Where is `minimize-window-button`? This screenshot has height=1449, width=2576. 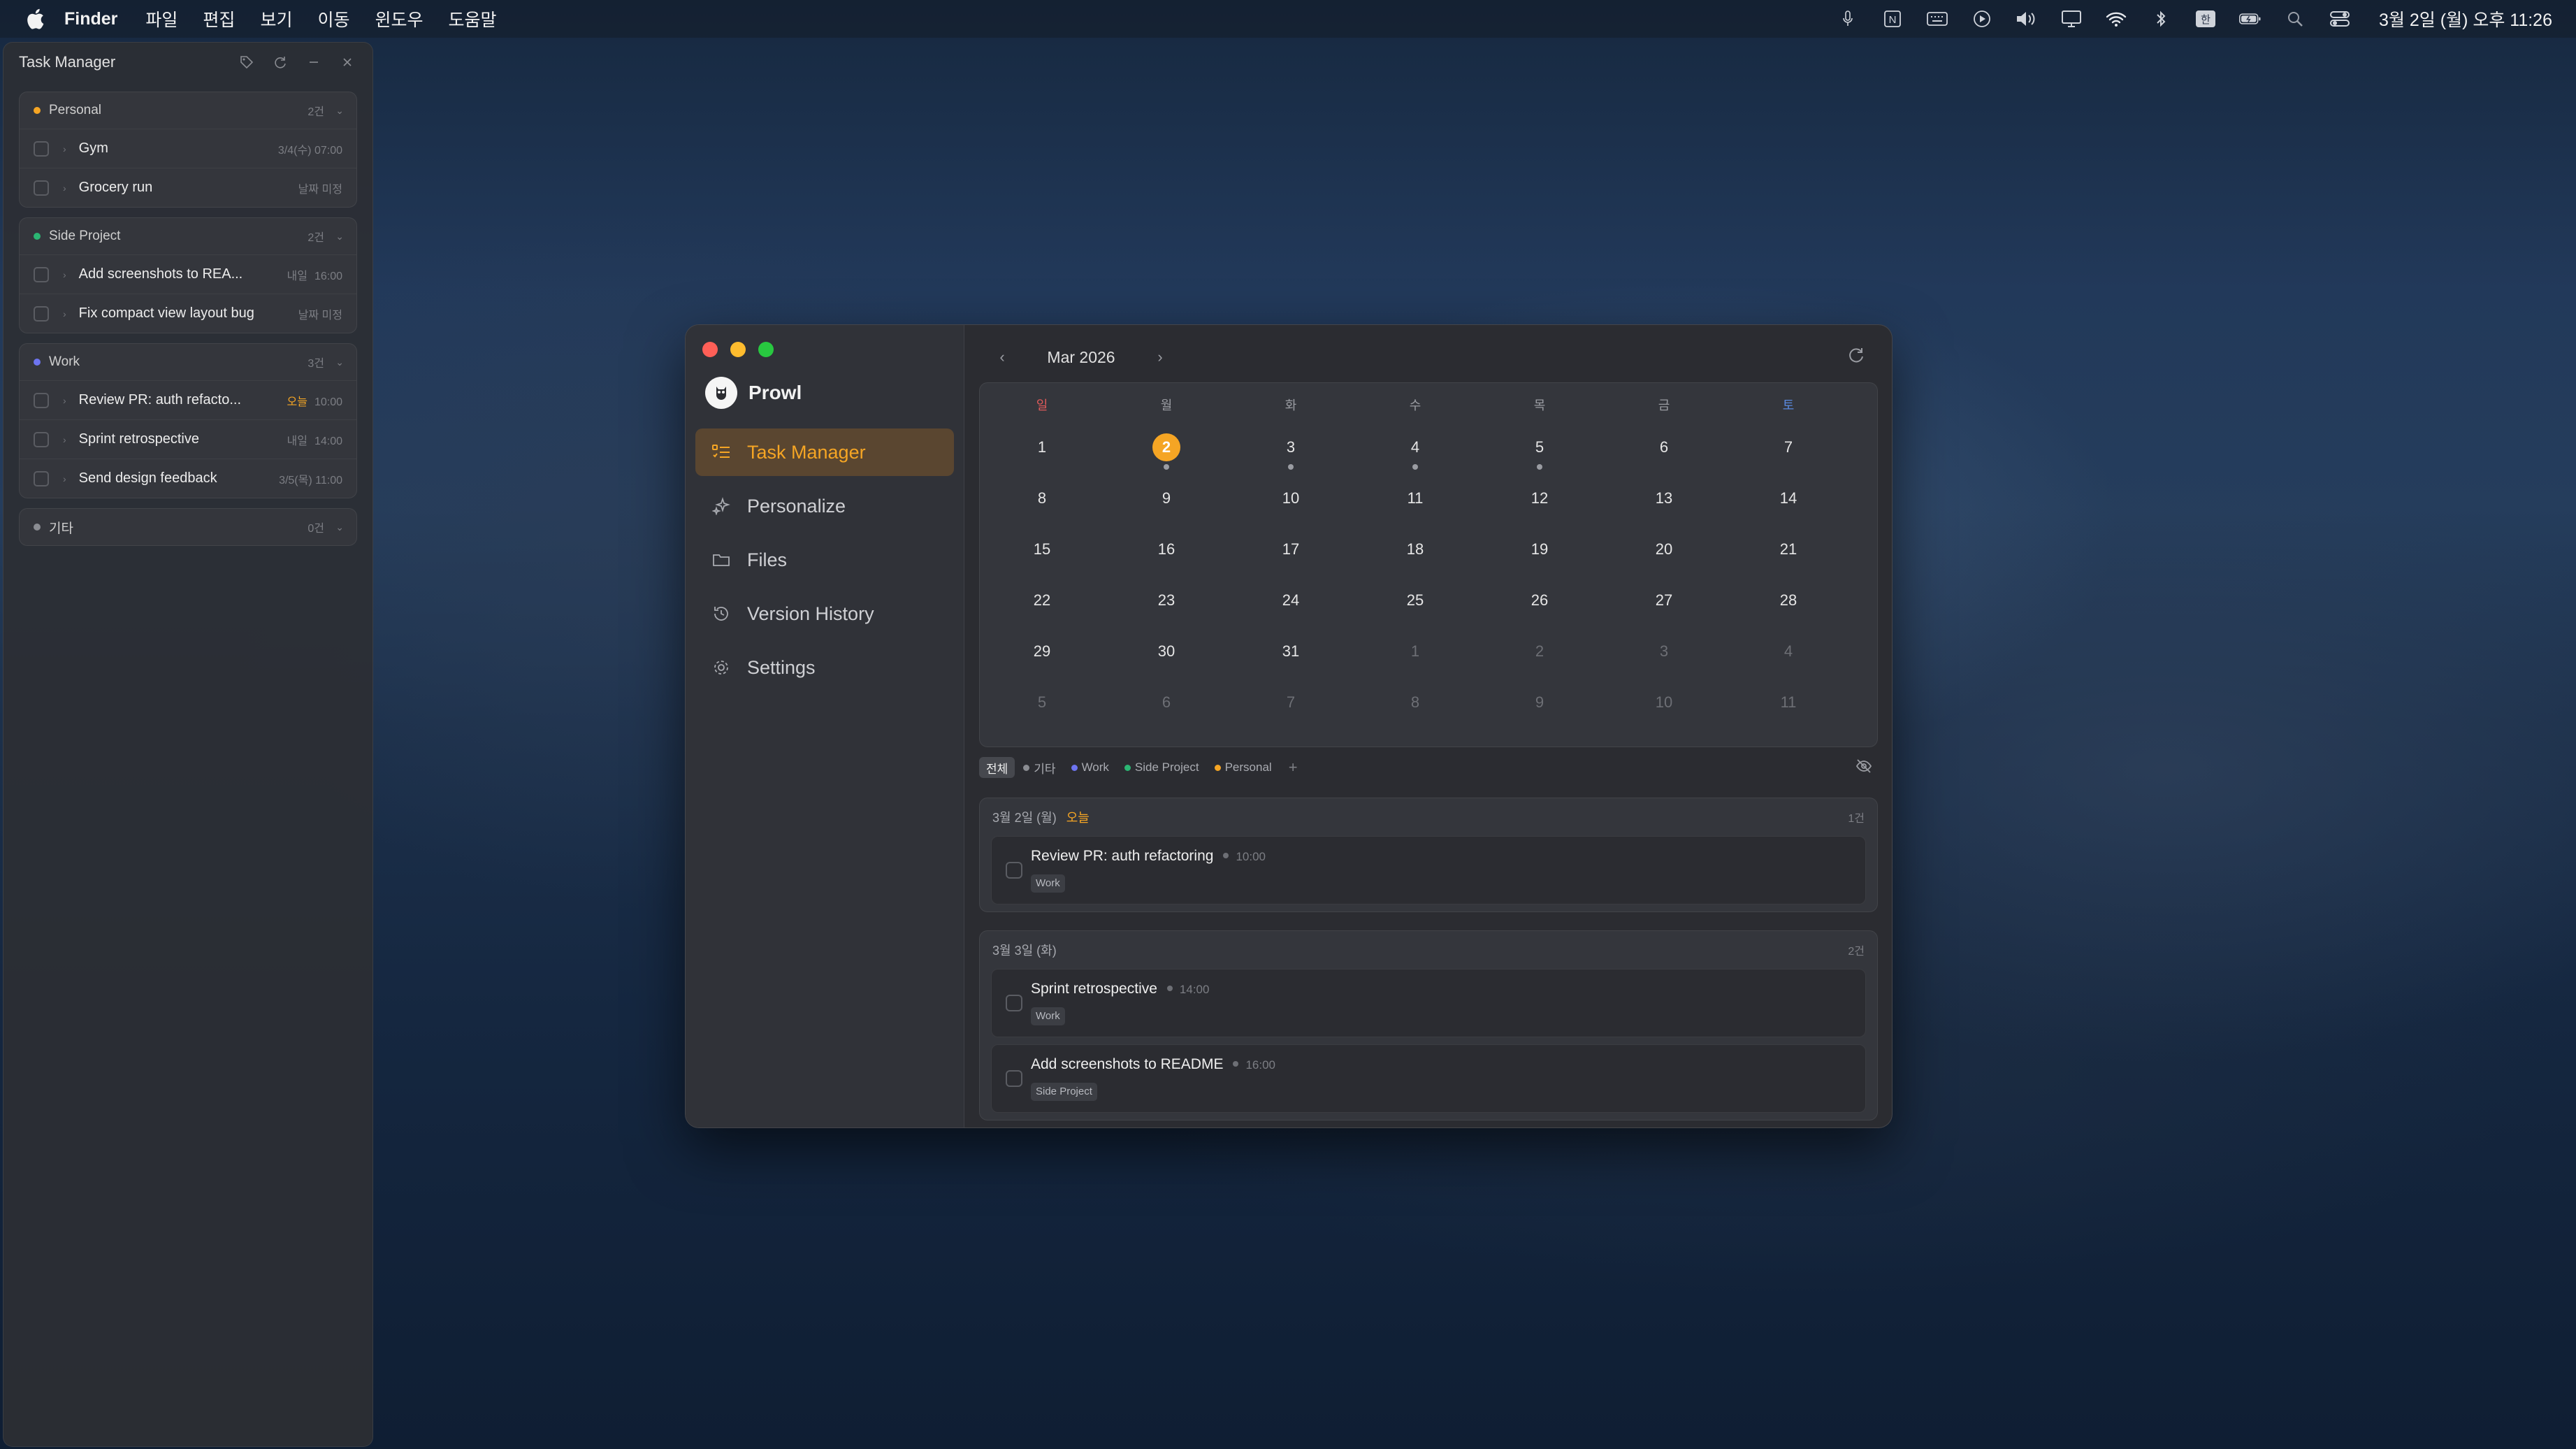
minimize-window-button is located at coordinates (738, 350).